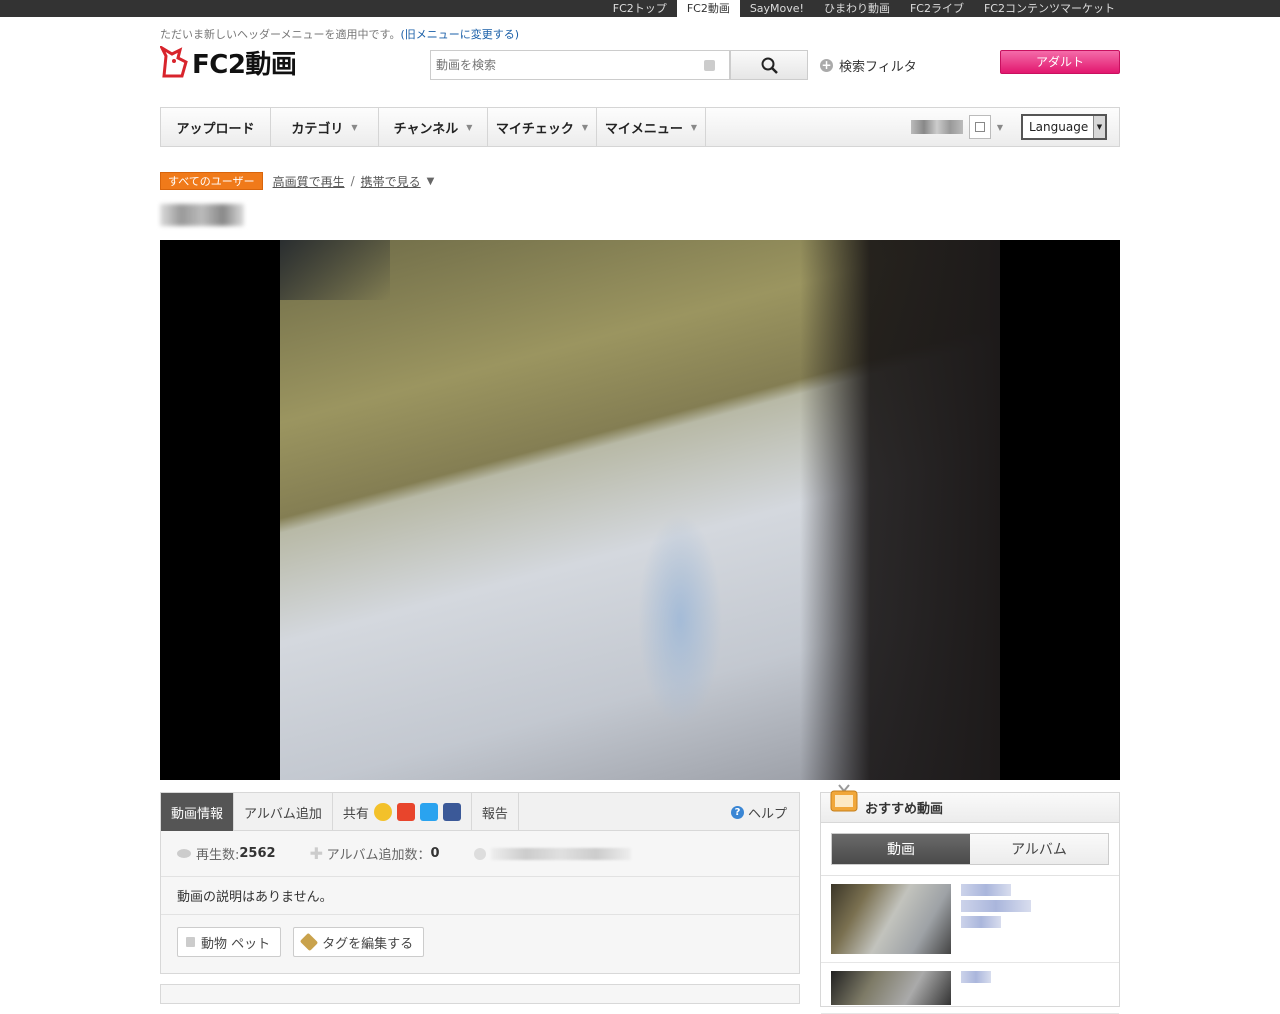 Image resolution: width=1280 pixels, height=1014 pixels. I want to click on recommended-panel: おすすめ動画 動画 アルバム, so click(970, 899).